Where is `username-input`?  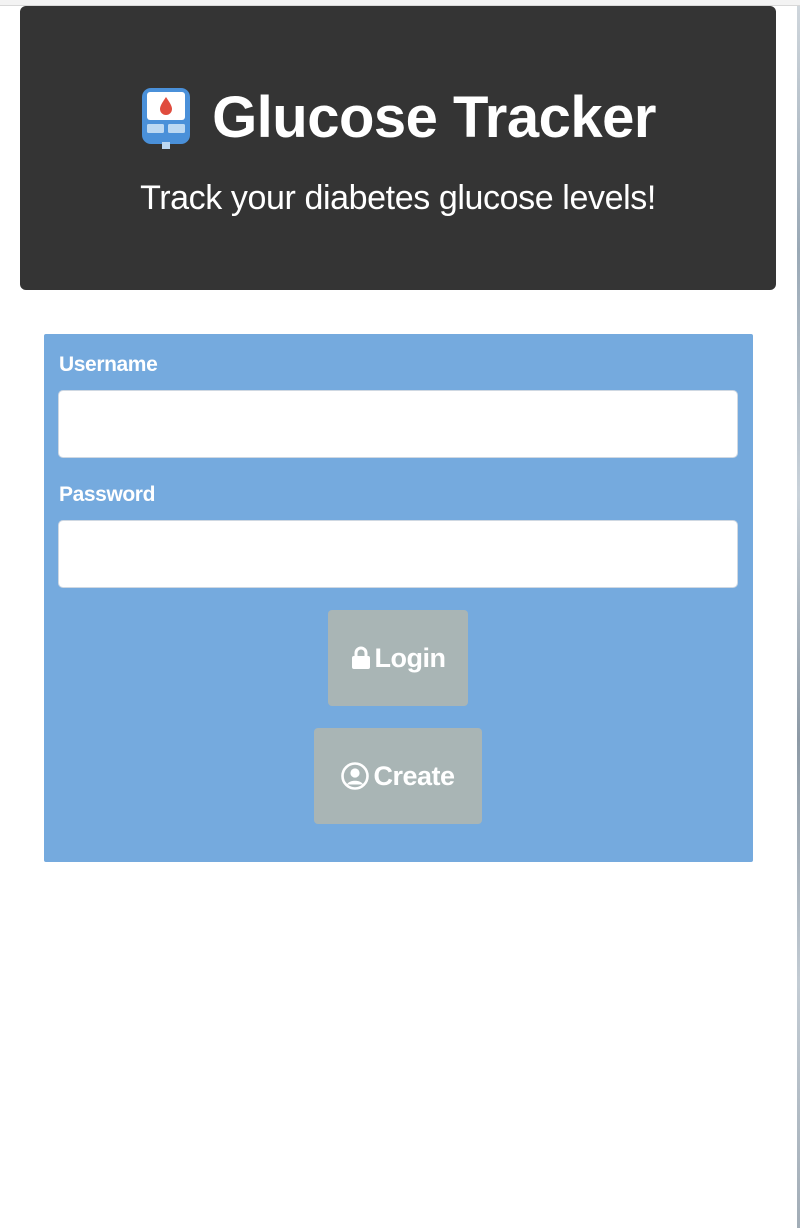 username-input is located at coordinates (398, 424).